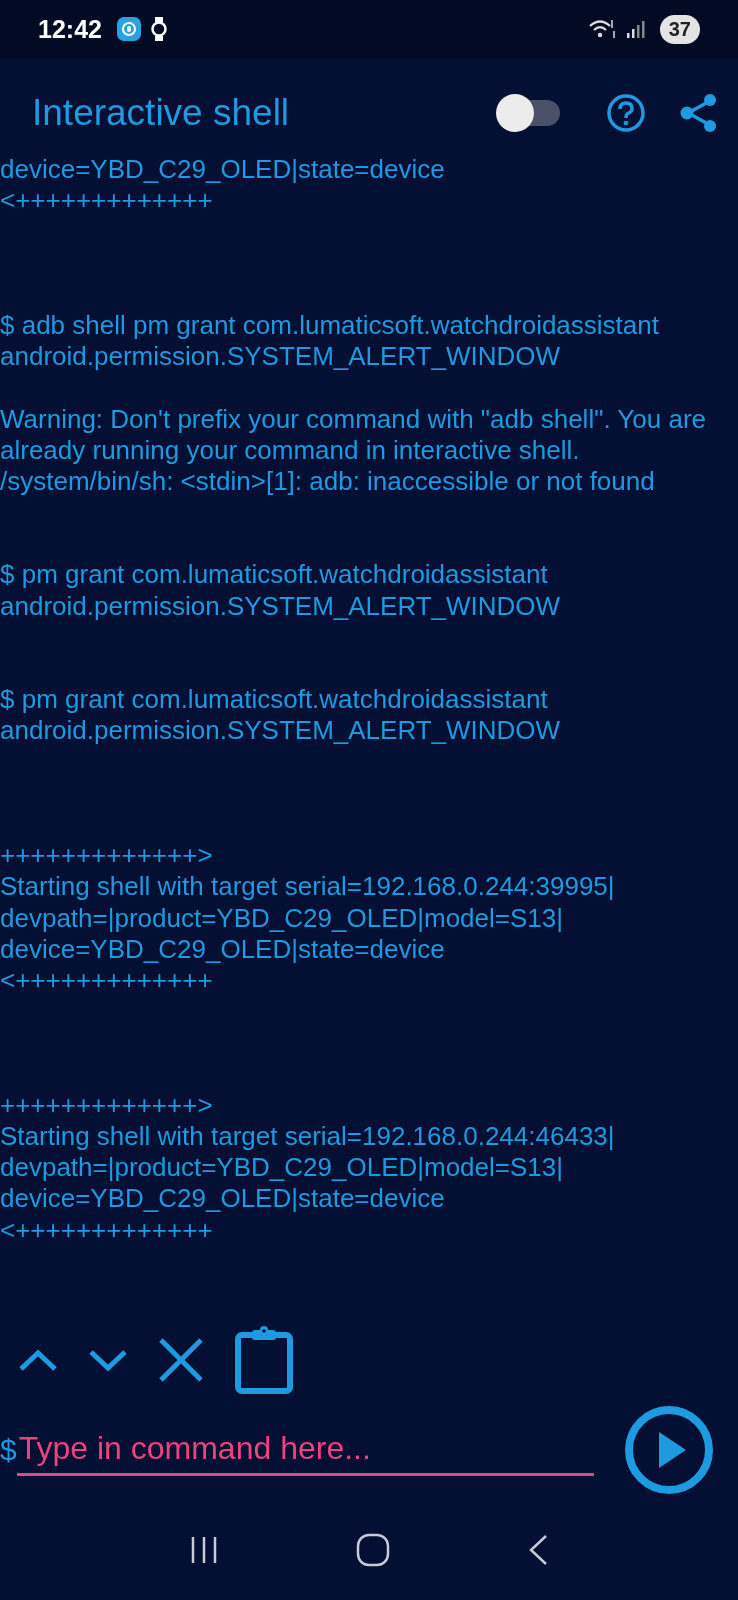 The height and width of the screenshot is (1600, 738). Describe the element at coordinates (8, 1450) in the screenshot. I see `prompt-symbol: $` at that location.